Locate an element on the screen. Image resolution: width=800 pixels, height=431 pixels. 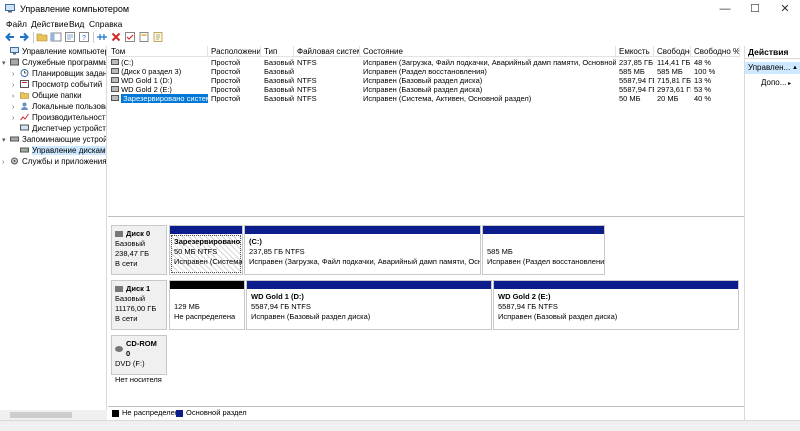
menu-bar: Файл Действие Вид Справка is located at coordinates (400, 24).